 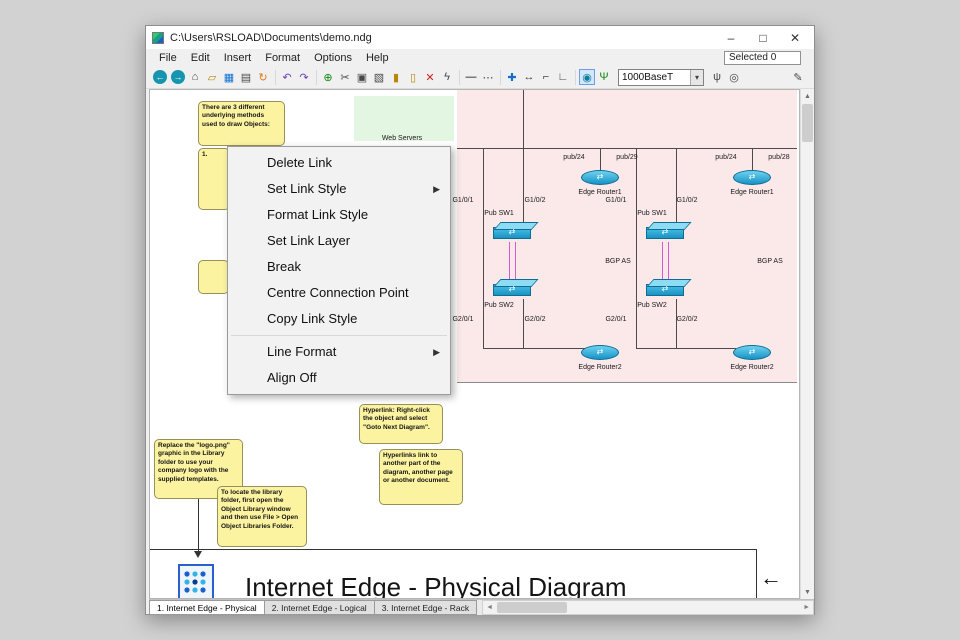 I want to click on pub-sw2-left-icon, so click(x=512, y=290).